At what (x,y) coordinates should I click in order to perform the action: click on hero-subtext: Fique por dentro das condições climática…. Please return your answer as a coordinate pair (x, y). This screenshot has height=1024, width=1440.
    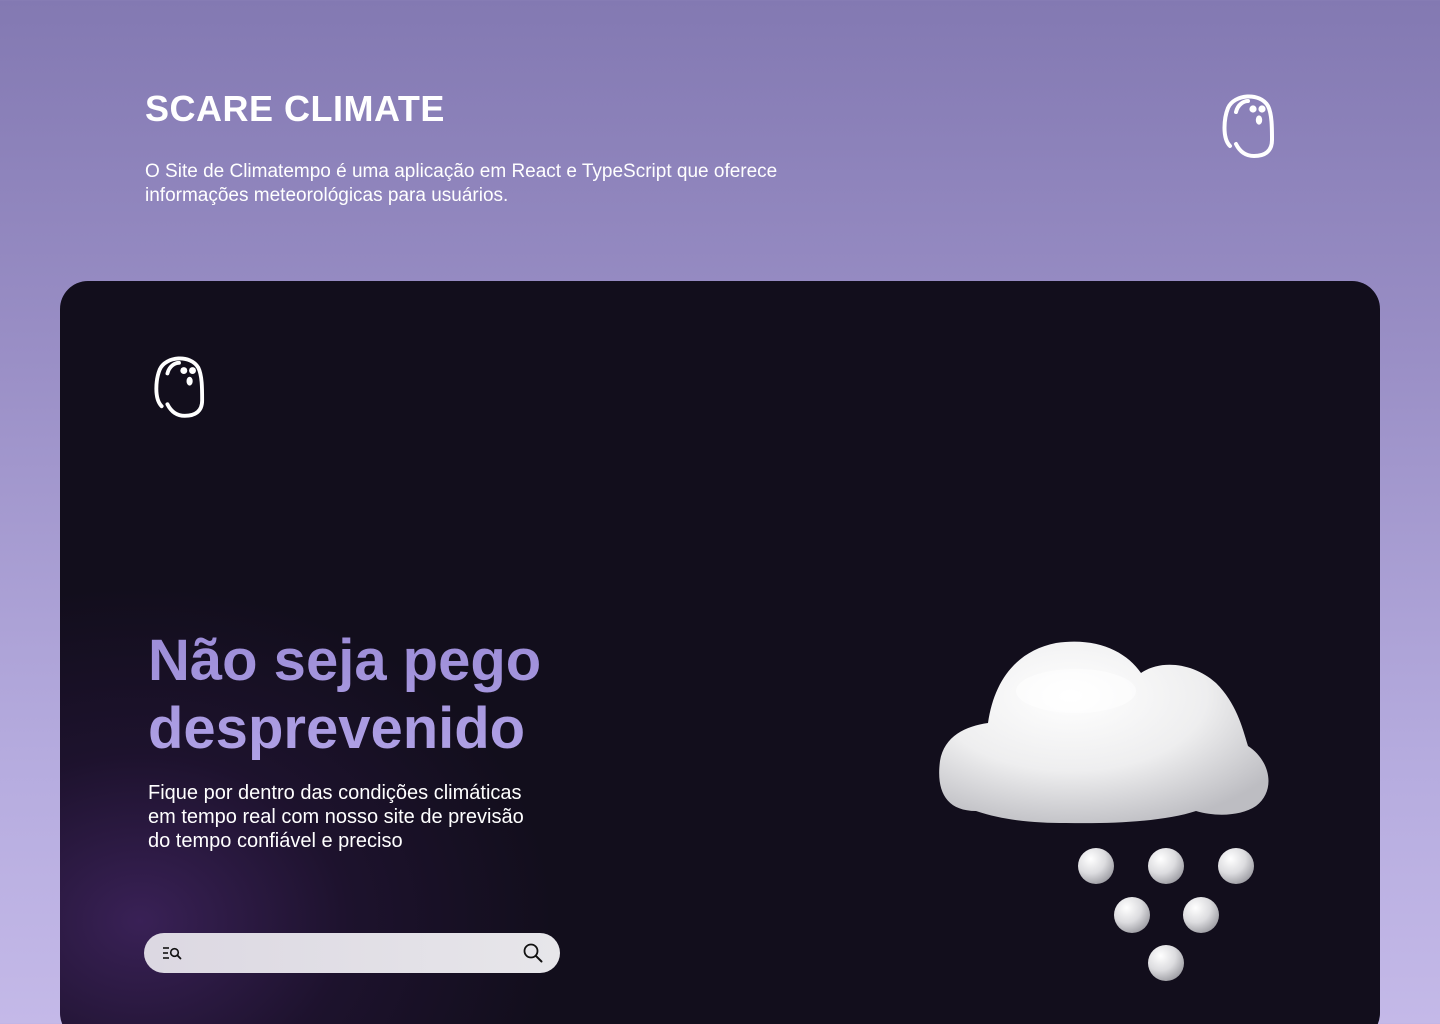
    Looking at the image, I should click on (336, 817).